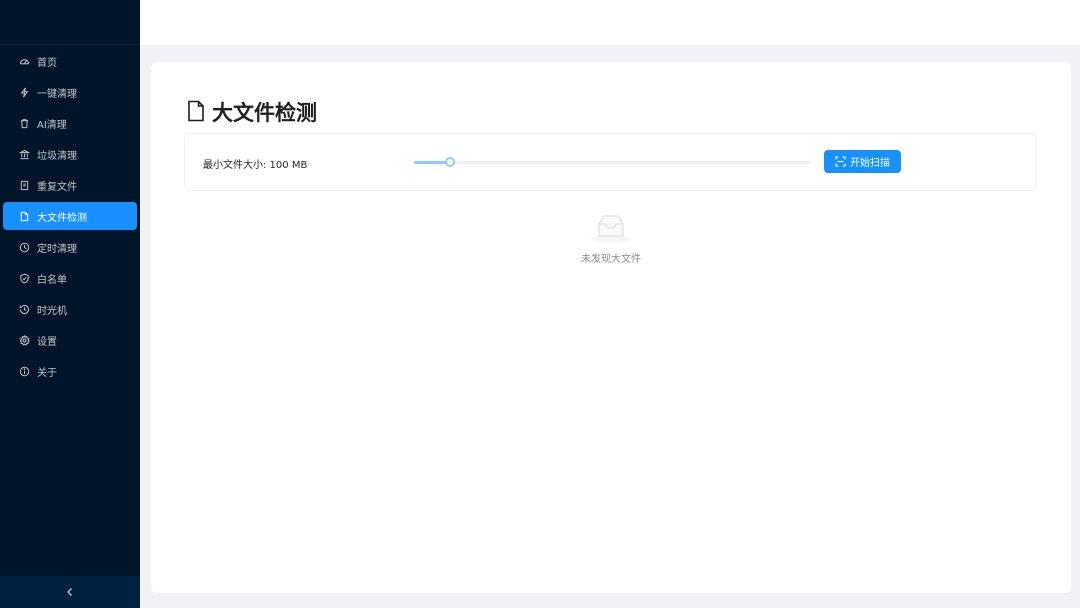 This screenshot has width=1080, height=608. Describe the element at coordinates (70, 340) in the screenshot. I see `sidebar-item-settings: 设置` at that location.